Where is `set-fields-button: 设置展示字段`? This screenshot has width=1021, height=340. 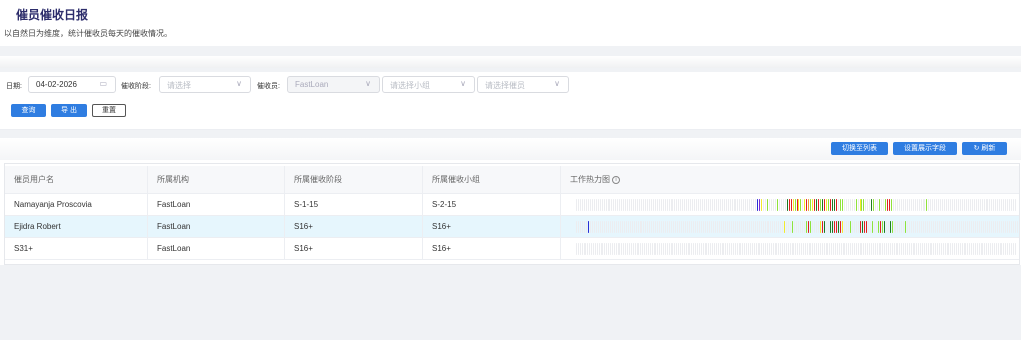
set-fields-button: 设置展示字段 is located at coordinates (925, 148).